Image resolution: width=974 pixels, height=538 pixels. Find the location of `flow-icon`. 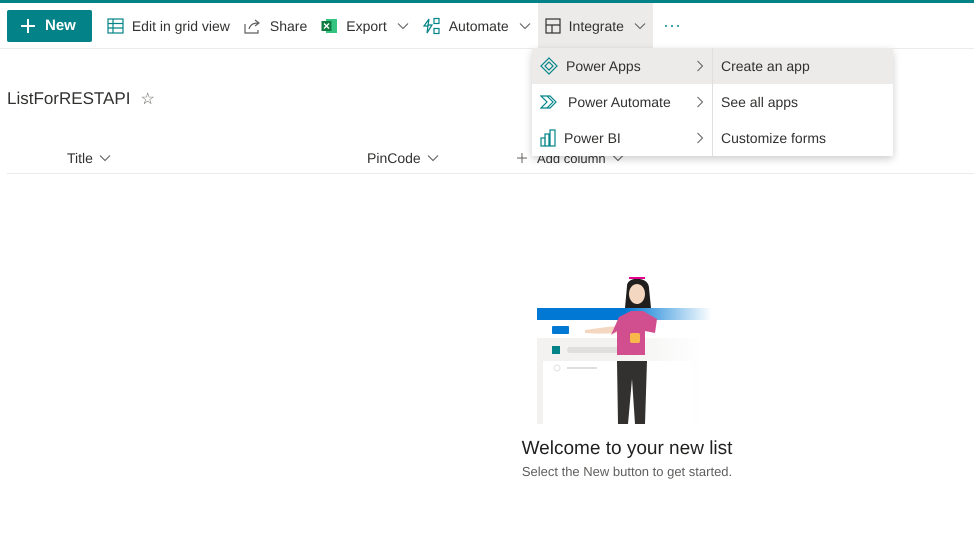

flow-icon is located at coordinates (431, 25).